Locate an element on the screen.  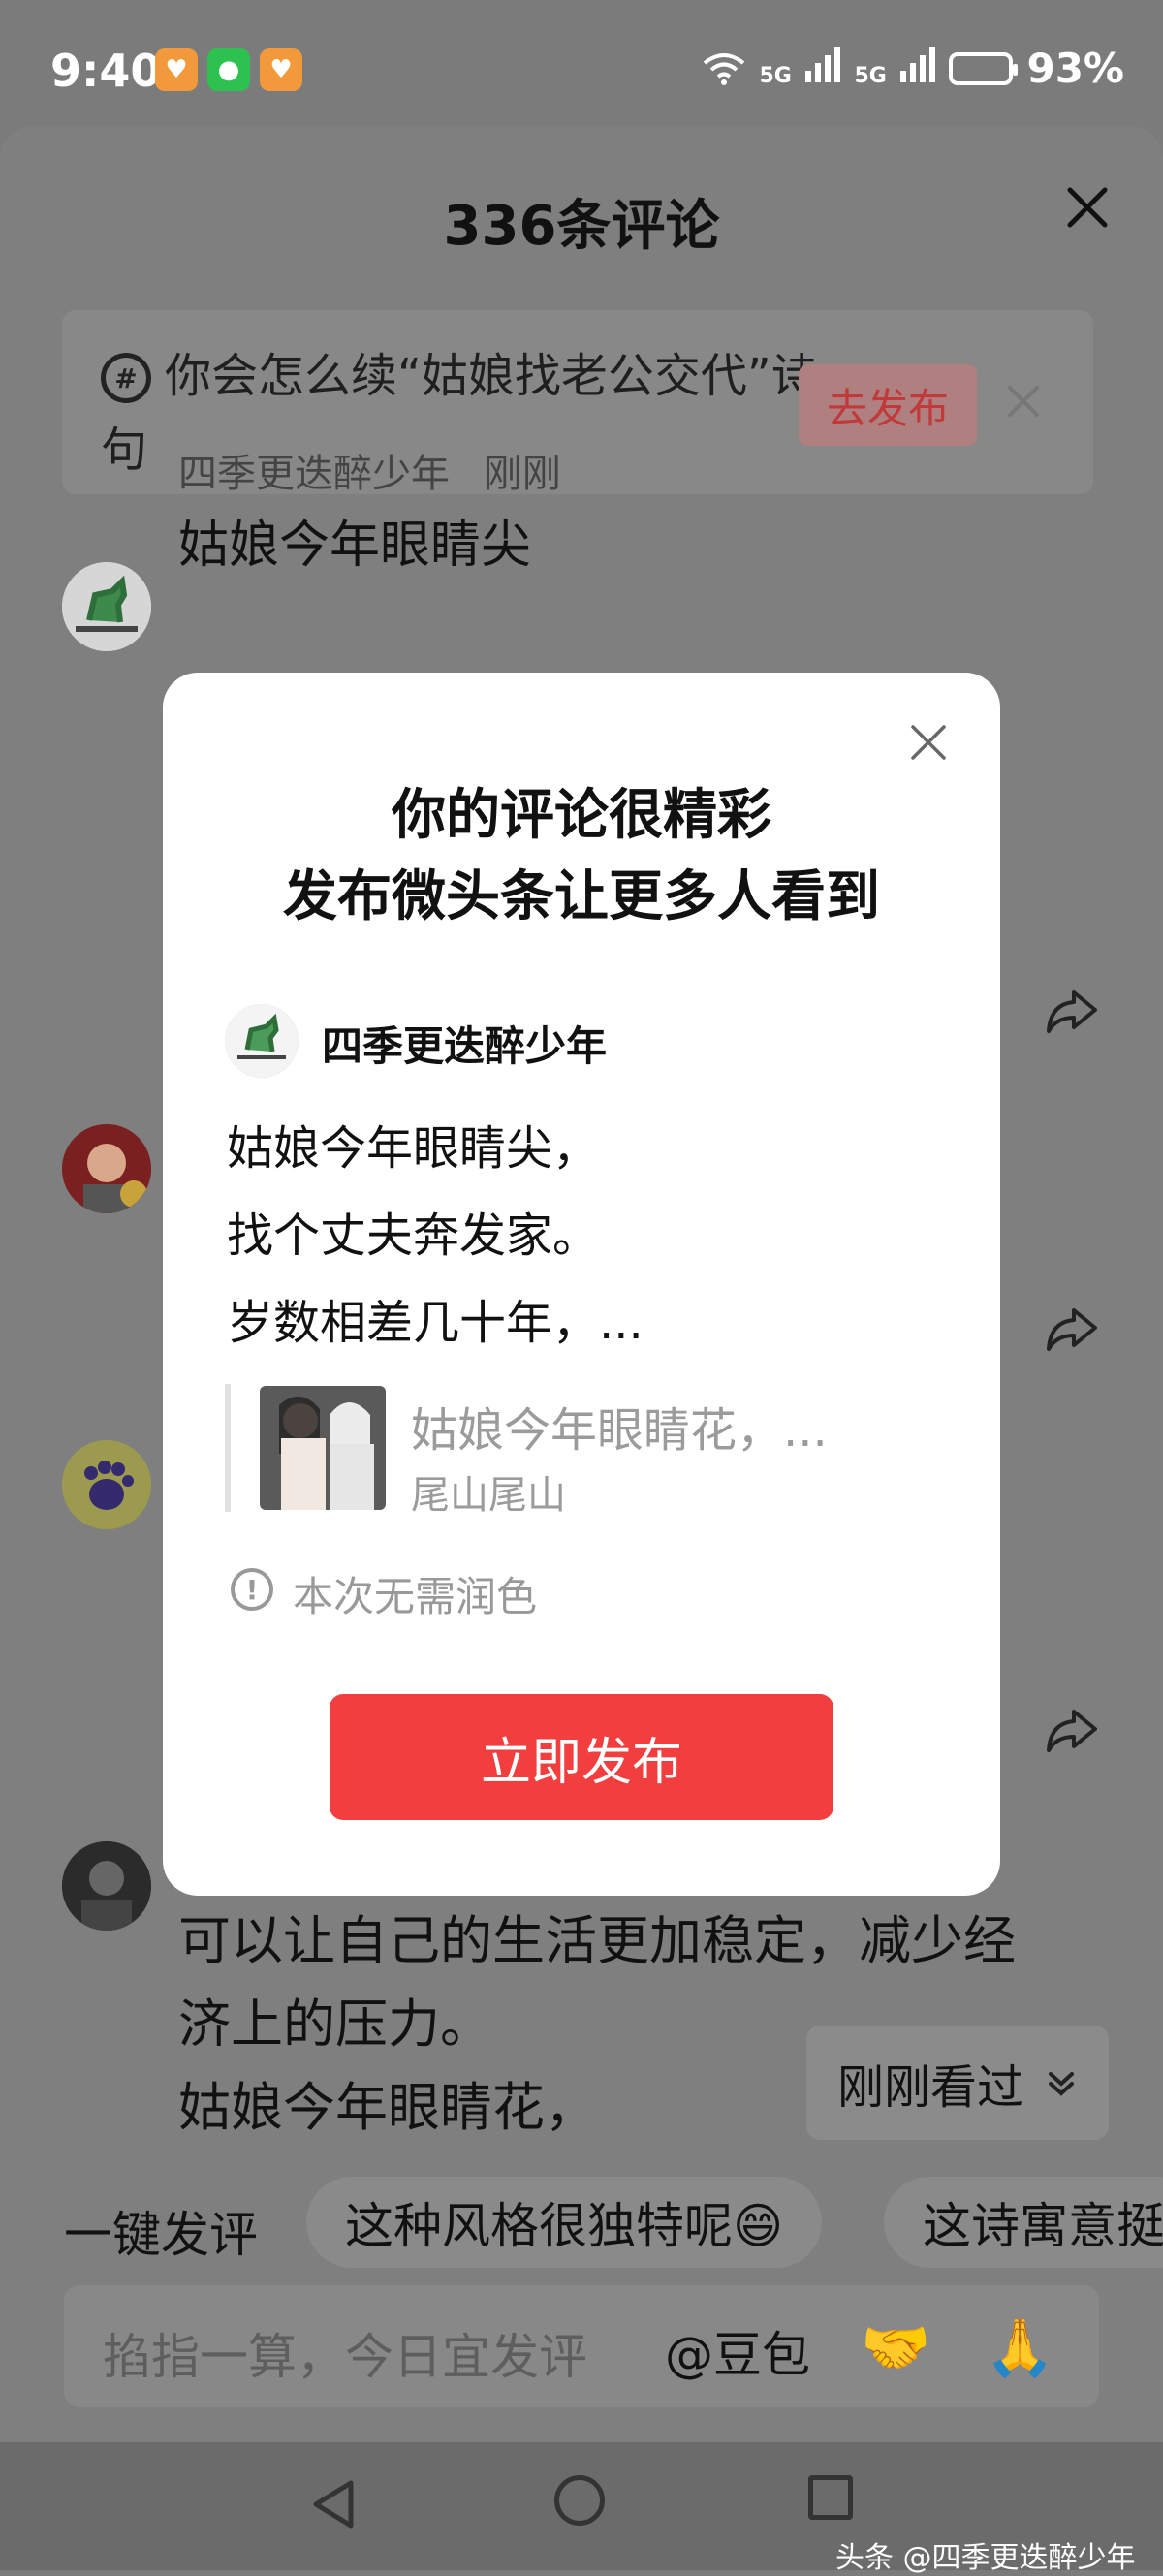
polish-notice: 本次无需润色 is located at coordinates (415, 1596).